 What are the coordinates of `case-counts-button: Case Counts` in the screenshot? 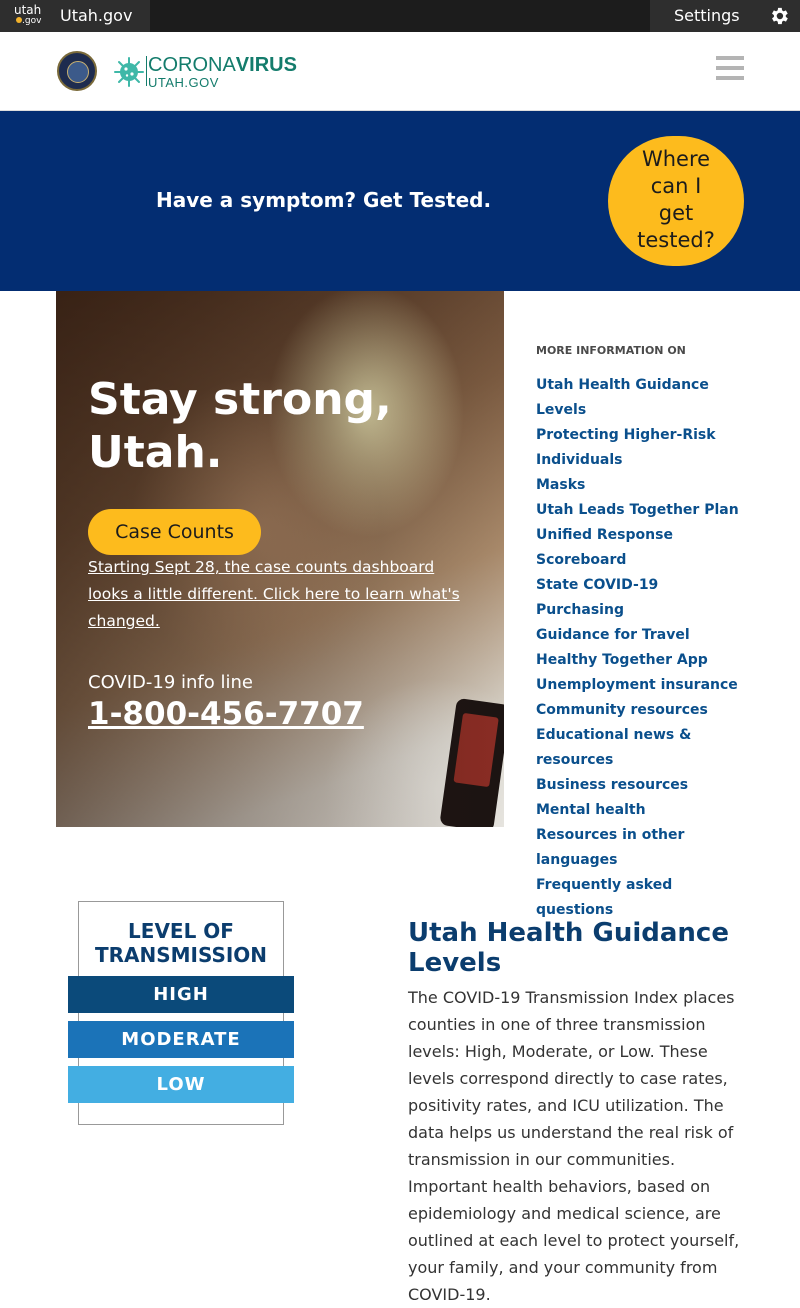 It's located at (174, 532).